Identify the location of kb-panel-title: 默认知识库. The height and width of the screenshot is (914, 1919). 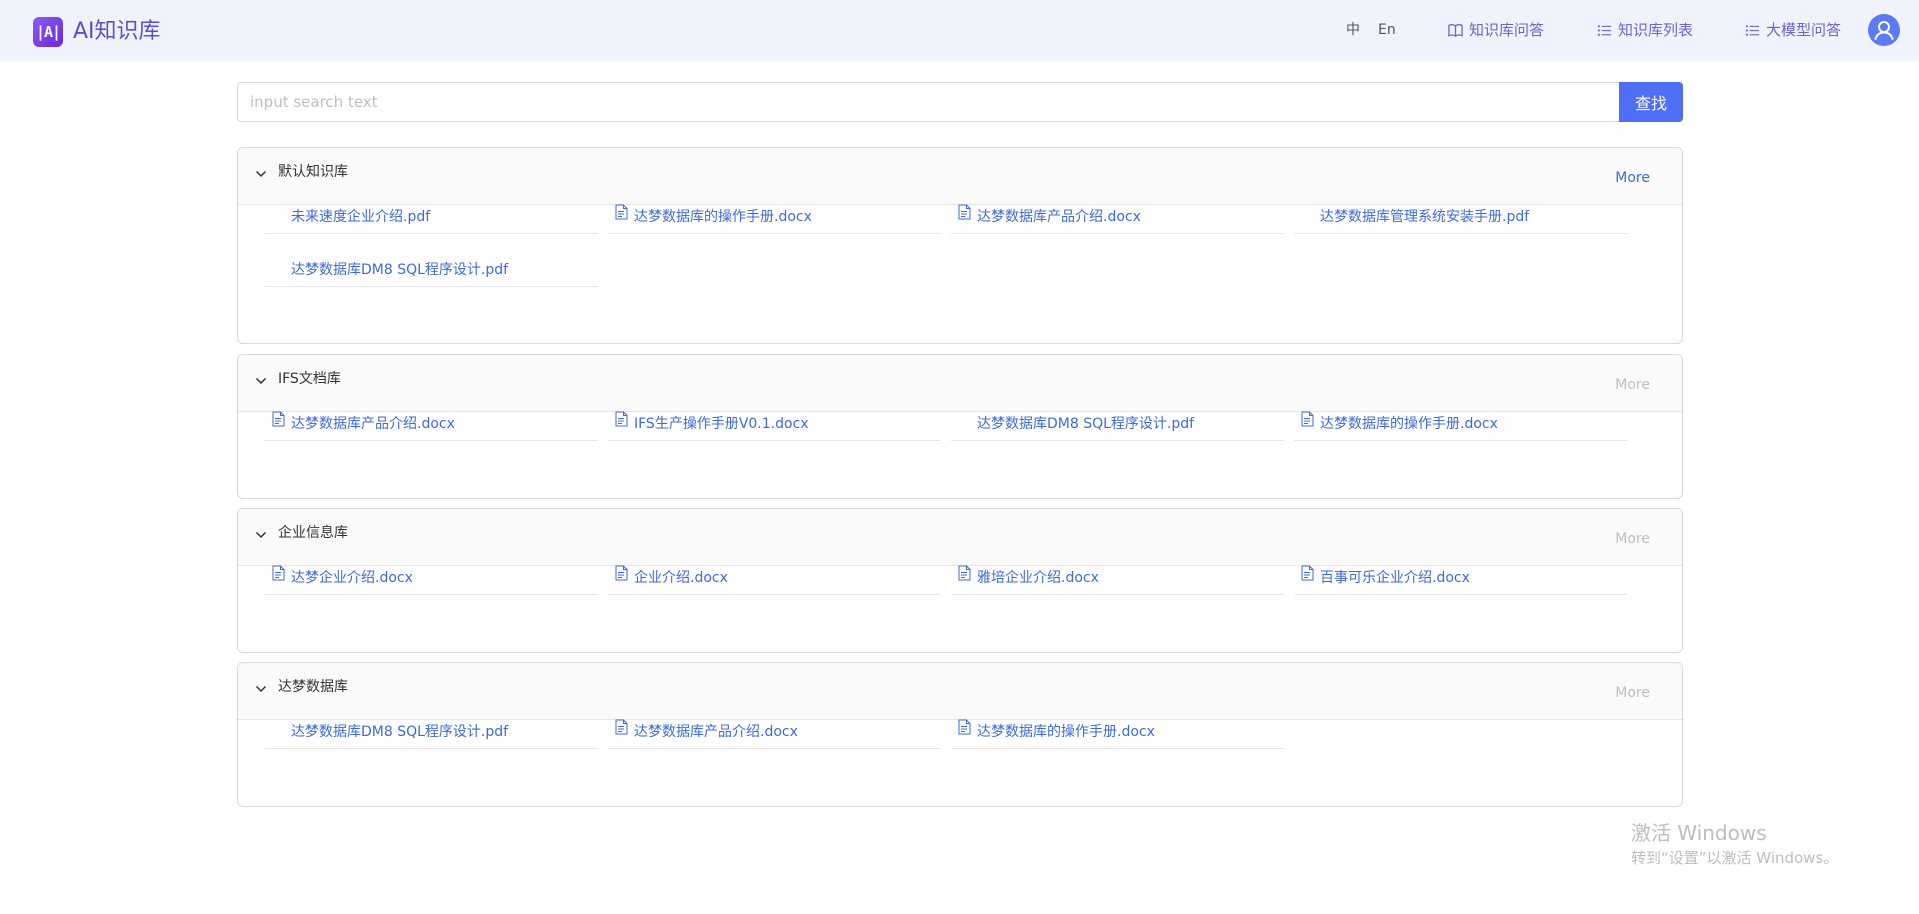
(313, 172).